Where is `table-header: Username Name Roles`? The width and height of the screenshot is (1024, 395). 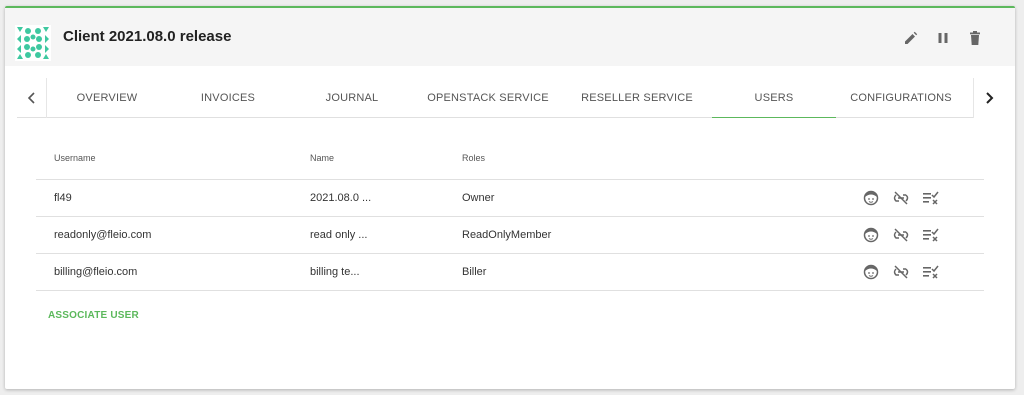
table-header: Username Name Roles is located at coordinates (510, 158).